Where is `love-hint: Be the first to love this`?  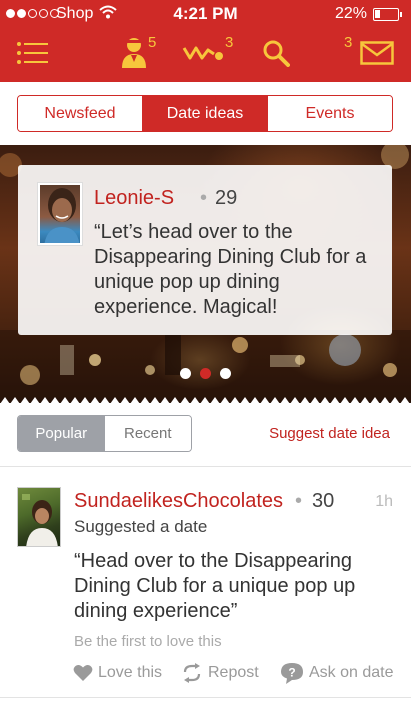 love-hint: Be the first to love this is located at coordinates (148, 641).